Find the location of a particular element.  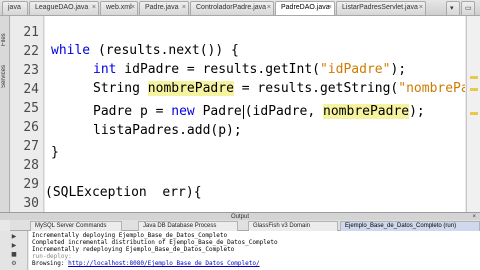

tab-list-button: ▾ is located at coordinates (453, 8).